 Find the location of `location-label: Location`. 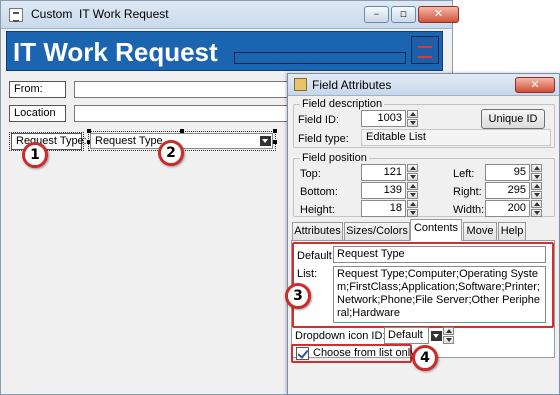

location-label: Location is located at coordinates (37, 113).